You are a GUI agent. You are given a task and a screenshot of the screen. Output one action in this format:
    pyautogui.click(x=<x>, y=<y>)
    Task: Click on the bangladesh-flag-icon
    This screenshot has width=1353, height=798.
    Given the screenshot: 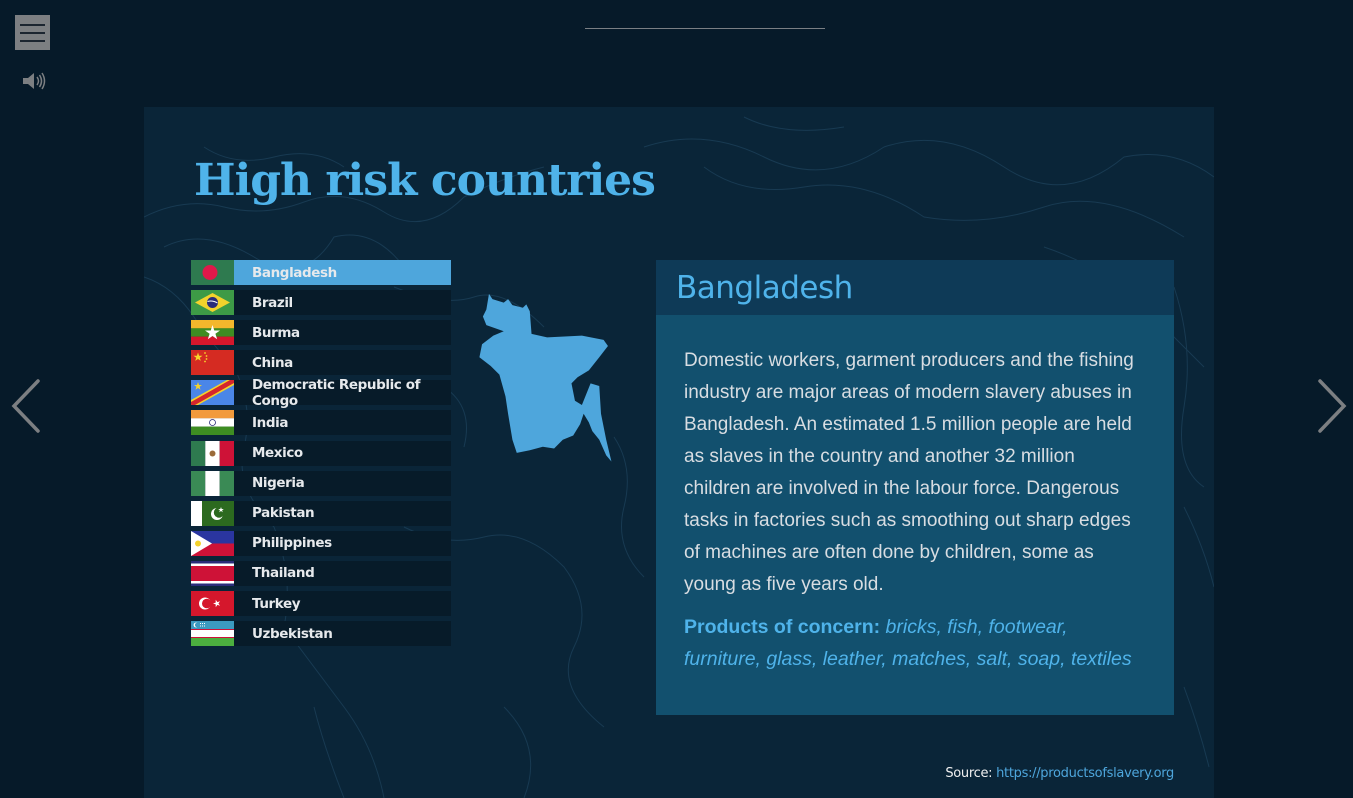 What is the action you would take?
    pyautogui.click(x=212, y=272)
    